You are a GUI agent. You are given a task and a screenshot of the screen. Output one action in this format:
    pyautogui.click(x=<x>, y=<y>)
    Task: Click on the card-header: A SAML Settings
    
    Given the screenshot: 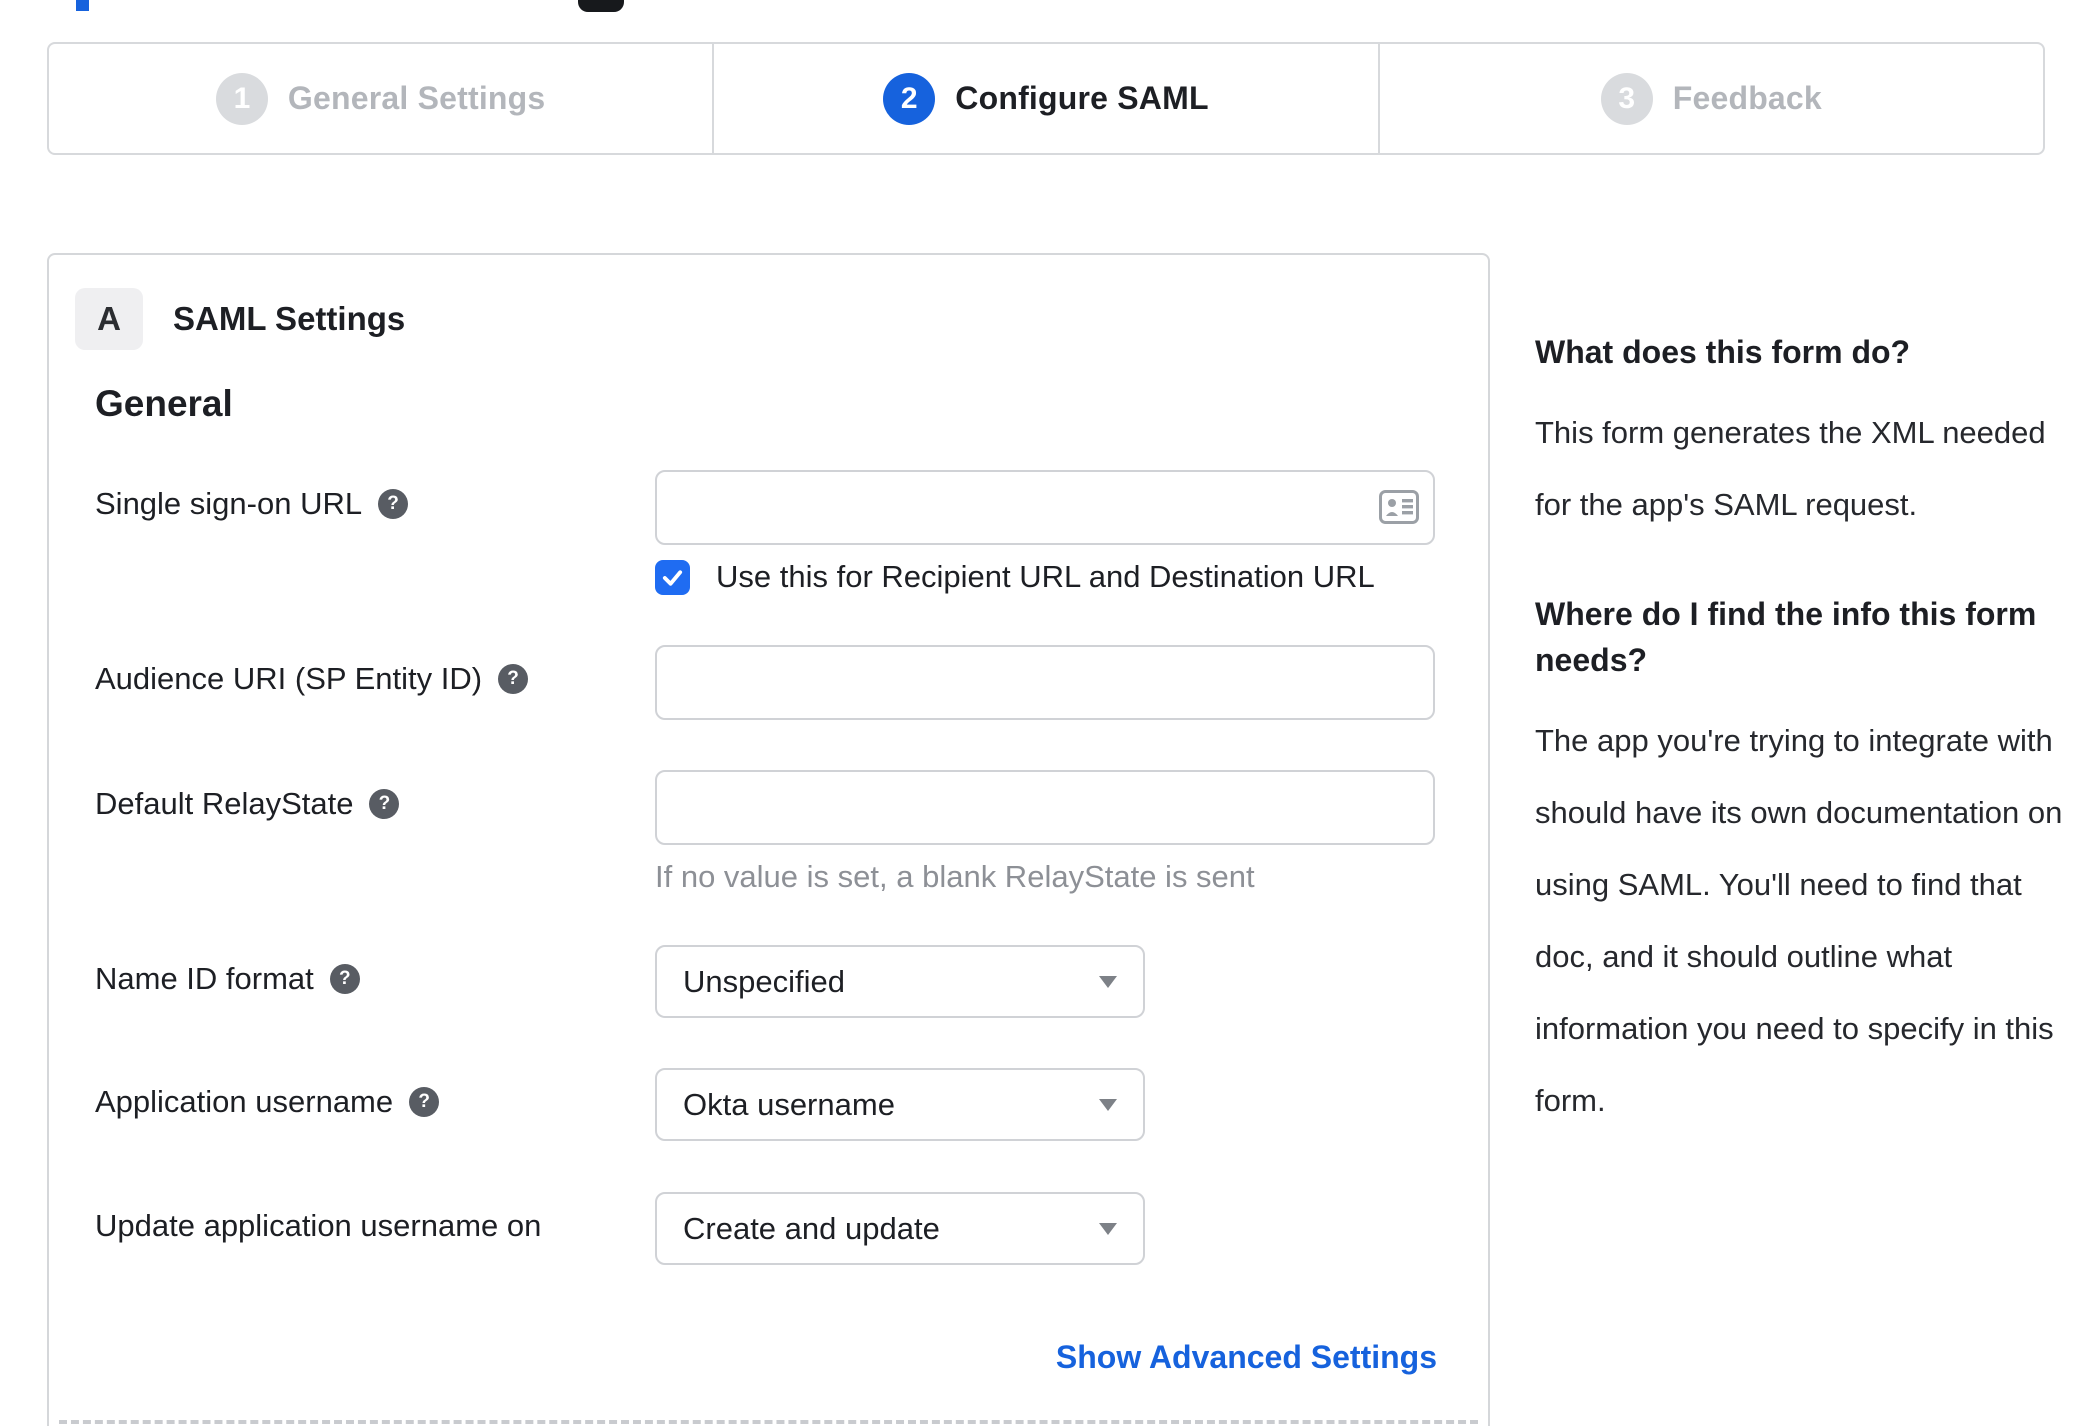 What is the action you would take?
    pyautogui.click(x=240, y=319)
    